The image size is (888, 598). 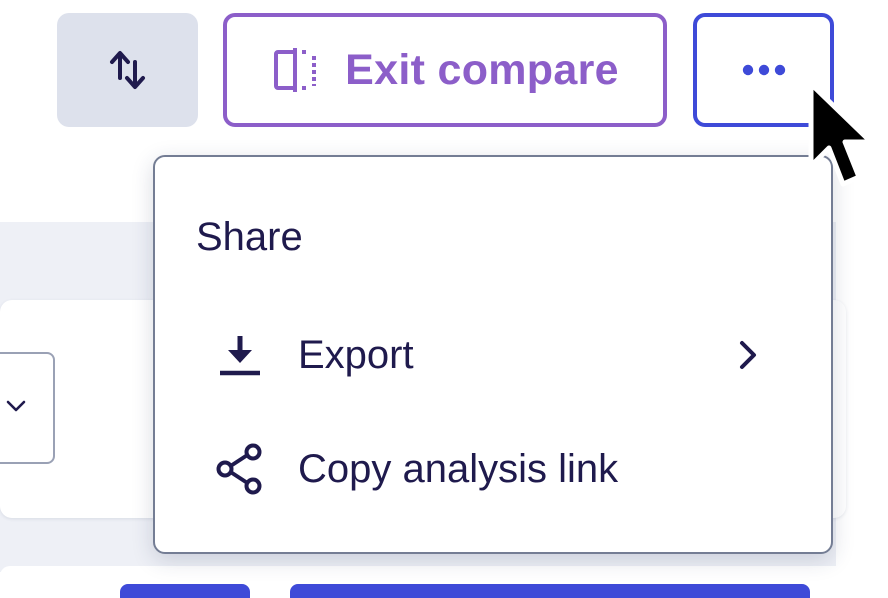 I want to click on exit-compare-button: Exit compare, so click(x=445, y=70).